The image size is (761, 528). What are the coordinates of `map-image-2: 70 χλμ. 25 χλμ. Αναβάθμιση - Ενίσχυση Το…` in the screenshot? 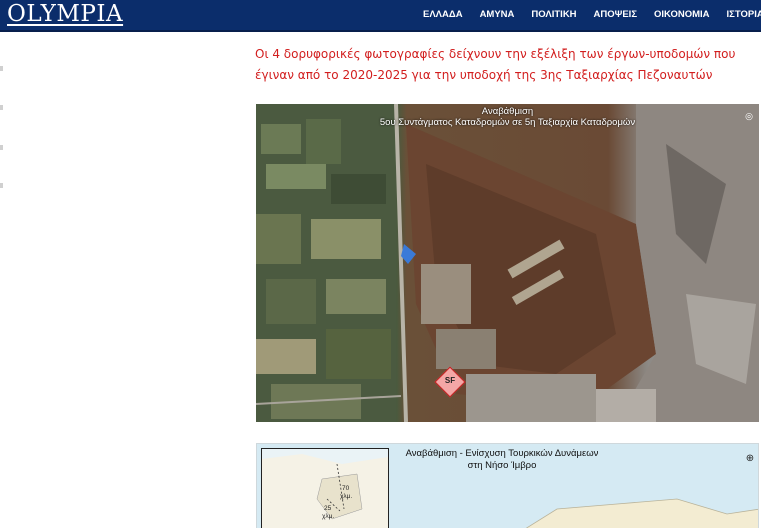 It's located at (507, 485).